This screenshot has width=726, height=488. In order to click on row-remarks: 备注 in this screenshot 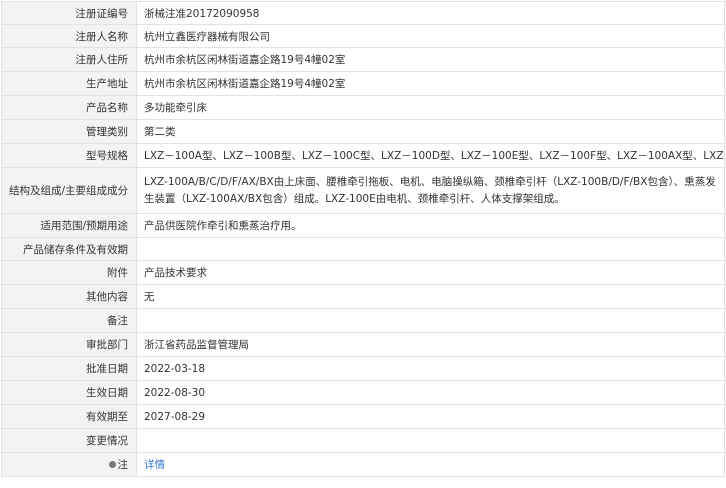, I will do `click(363, 320)`.